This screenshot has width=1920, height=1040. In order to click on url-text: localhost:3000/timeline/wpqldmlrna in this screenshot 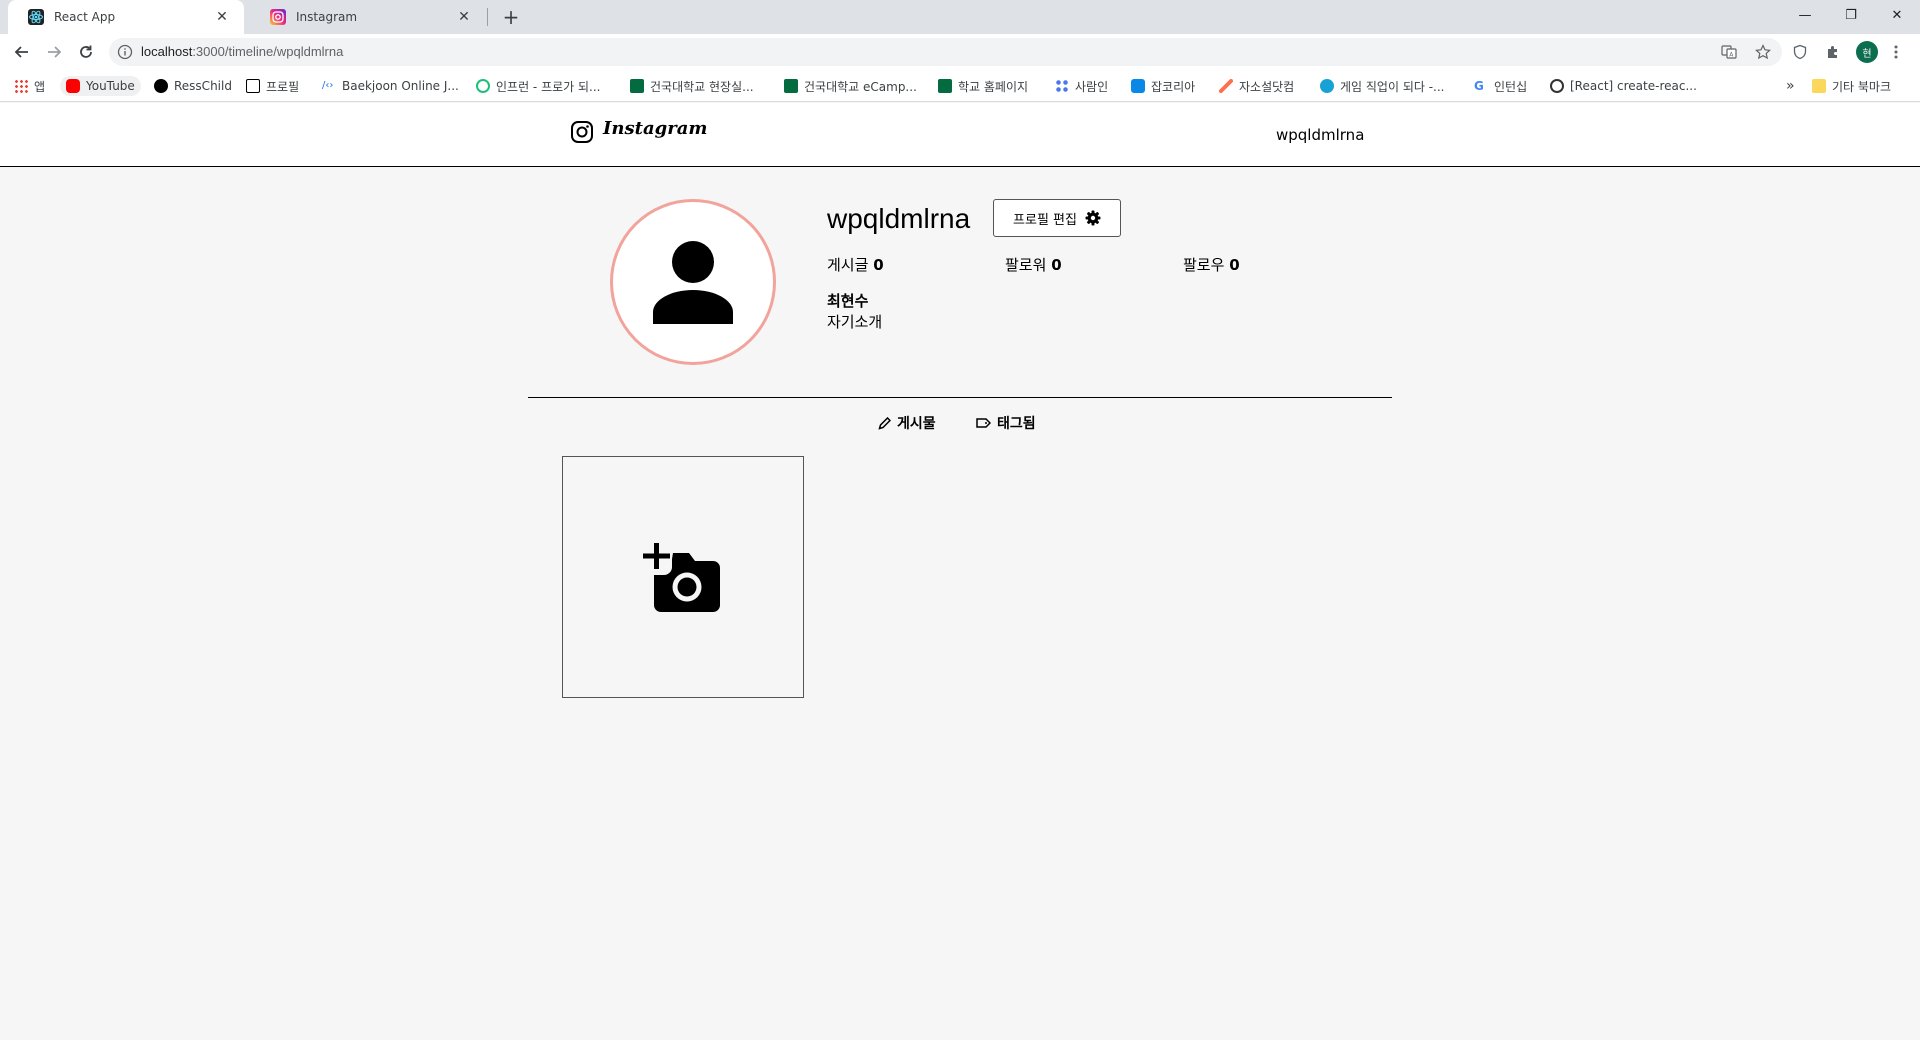, I will do `click(242, 51)`.